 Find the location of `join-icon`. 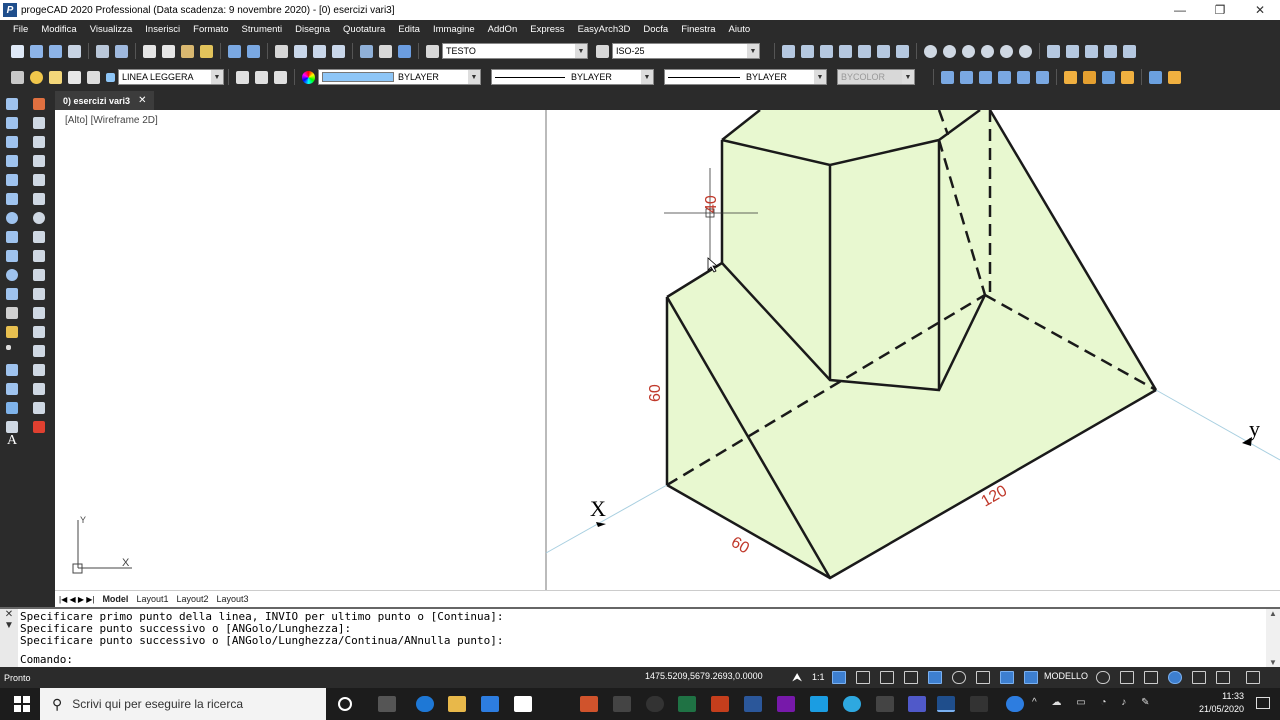

join-icon is located at coordinates (39, 351).